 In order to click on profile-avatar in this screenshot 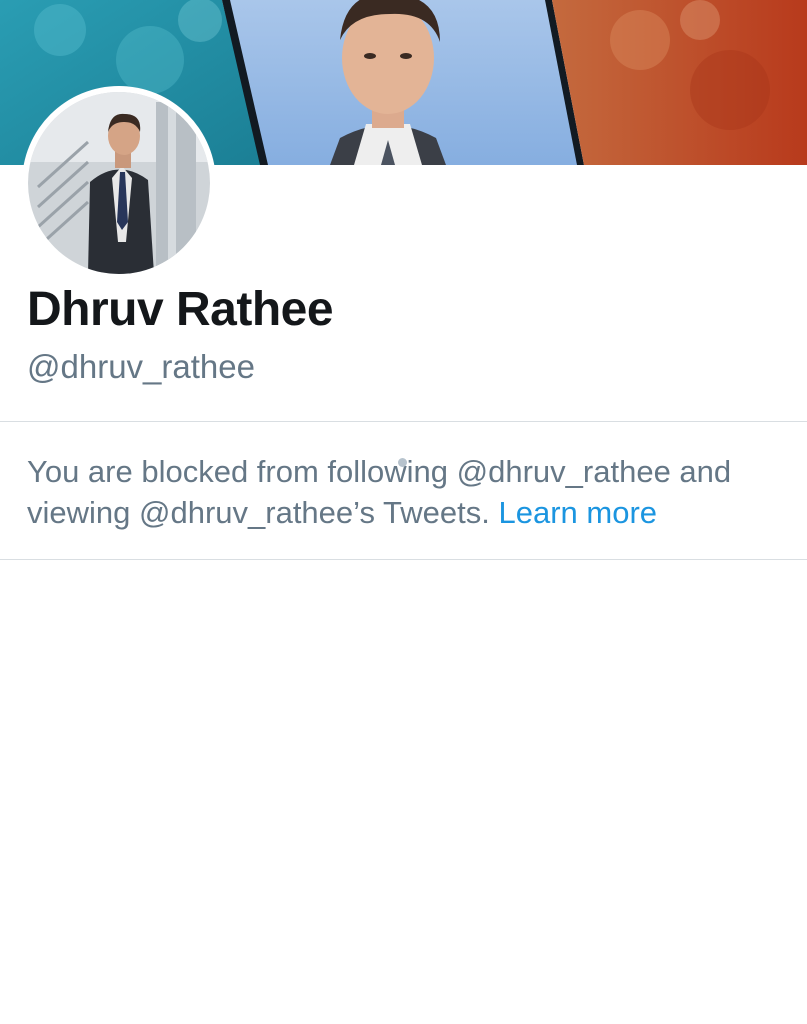, I will do `click(119, 183)`.